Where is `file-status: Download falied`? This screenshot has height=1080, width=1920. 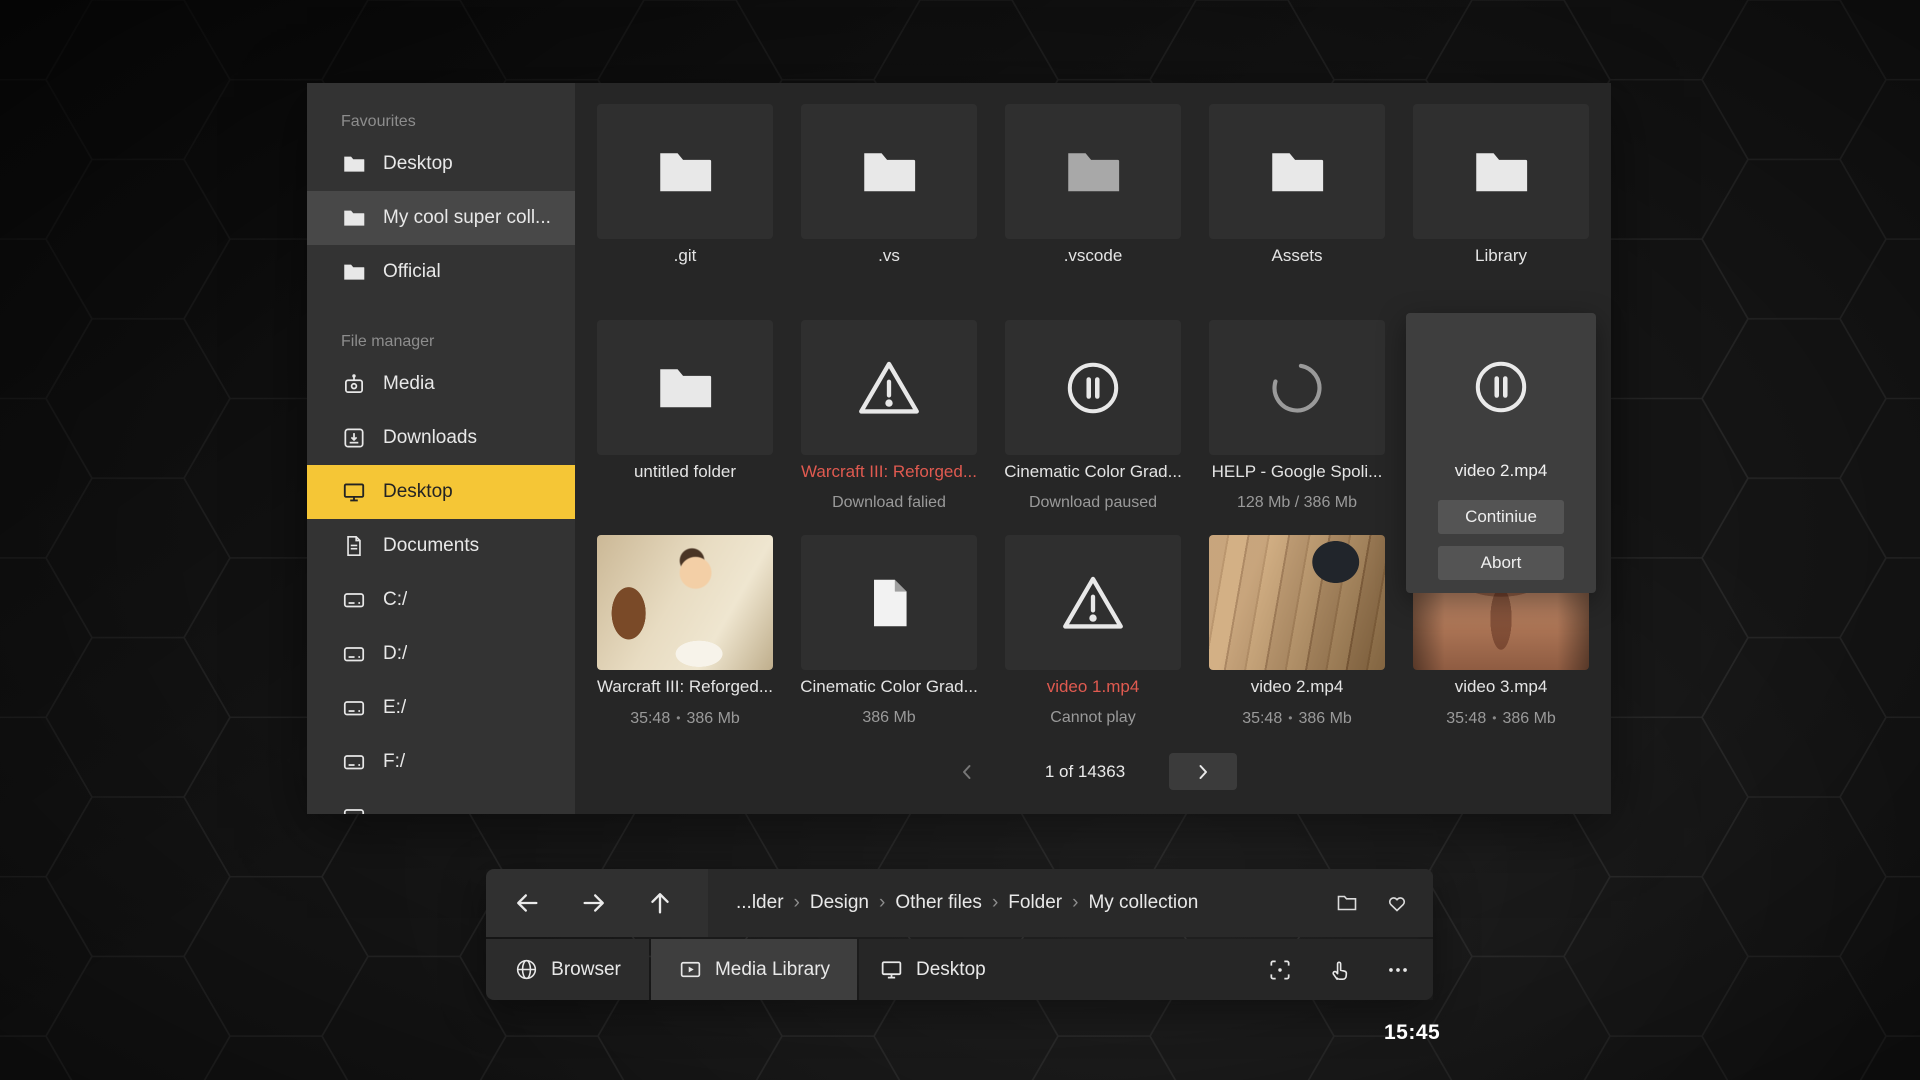 file-status: Download falied is located at coordinates (889, 502).